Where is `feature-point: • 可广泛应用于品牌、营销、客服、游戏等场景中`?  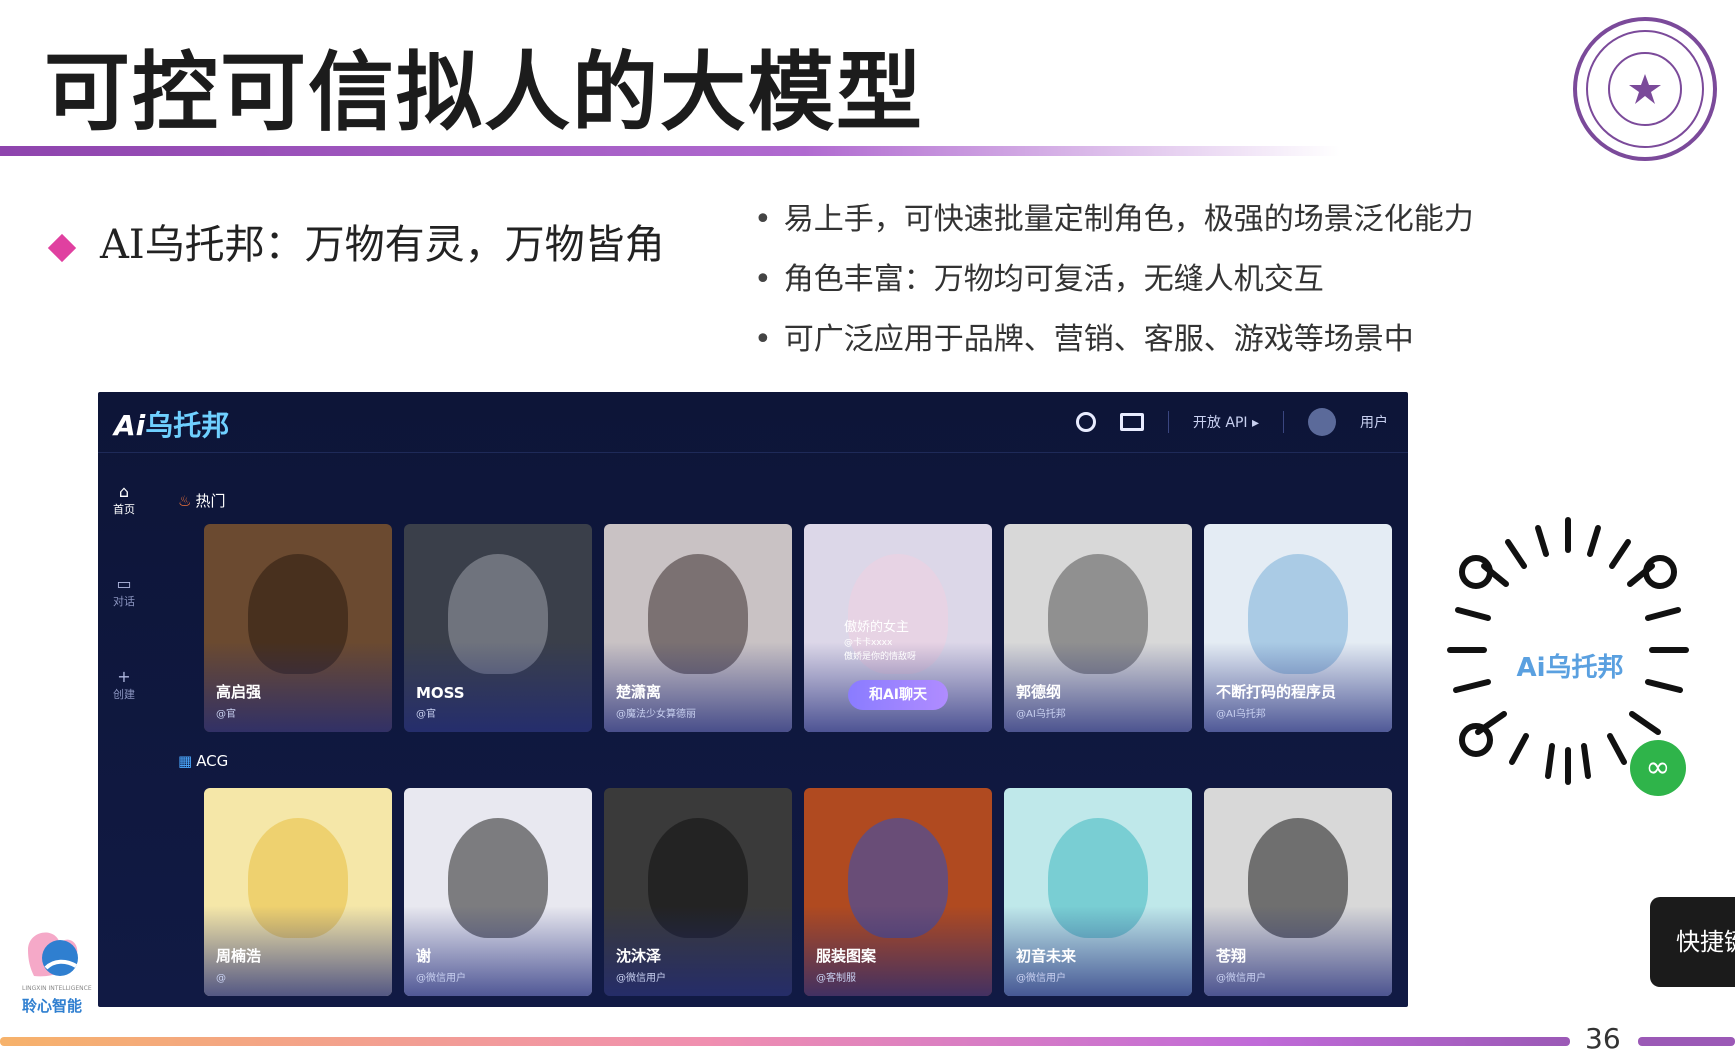
feature-point: • 可广泛应用于品牌、营销、客服、游戏等场景中 is located at coordinates (1084, 339).